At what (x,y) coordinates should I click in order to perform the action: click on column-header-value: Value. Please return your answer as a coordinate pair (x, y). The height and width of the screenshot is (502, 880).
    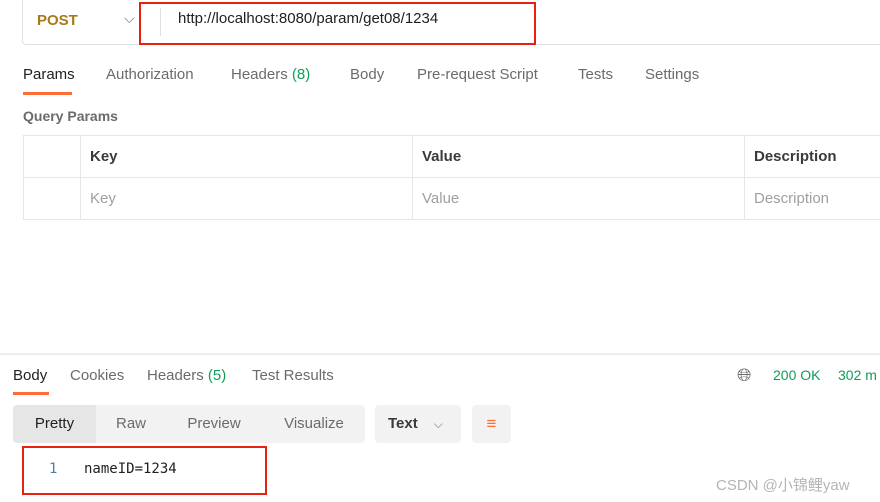
    Looking at the image, I should click on (578, 156).